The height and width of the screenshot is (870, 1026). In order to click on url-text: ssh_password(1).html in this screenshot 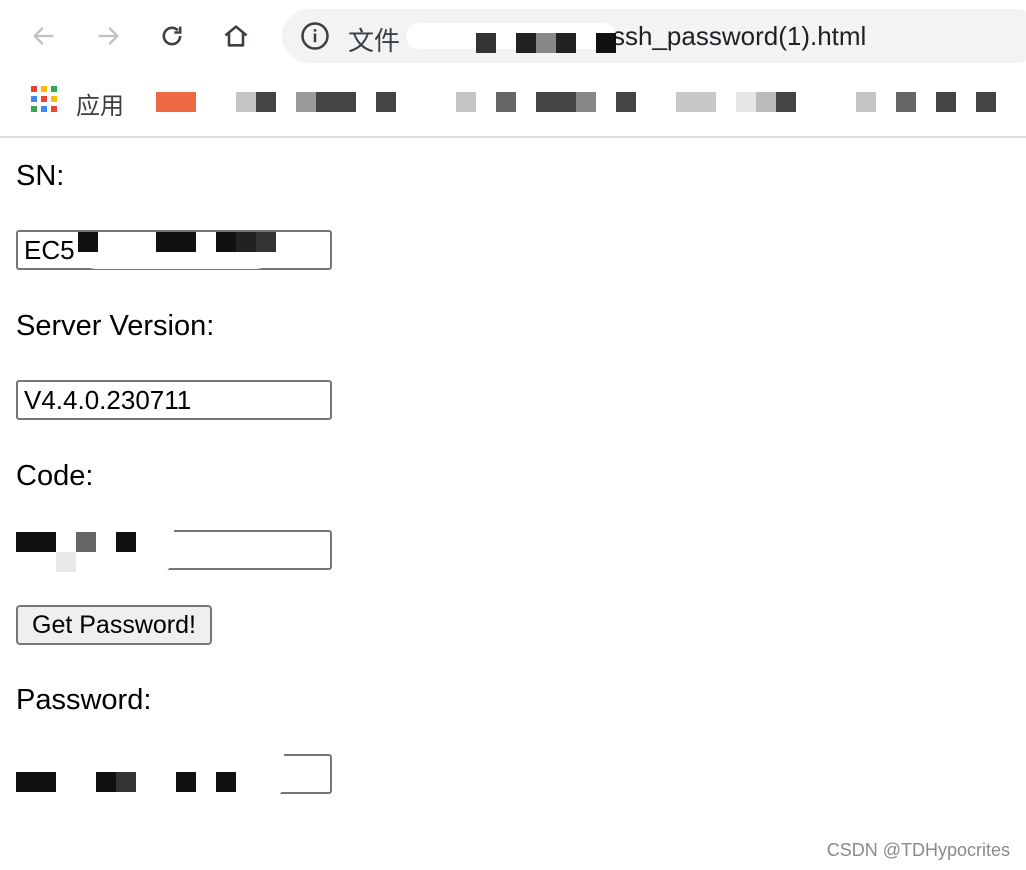, I will do `click(739, 36)`.